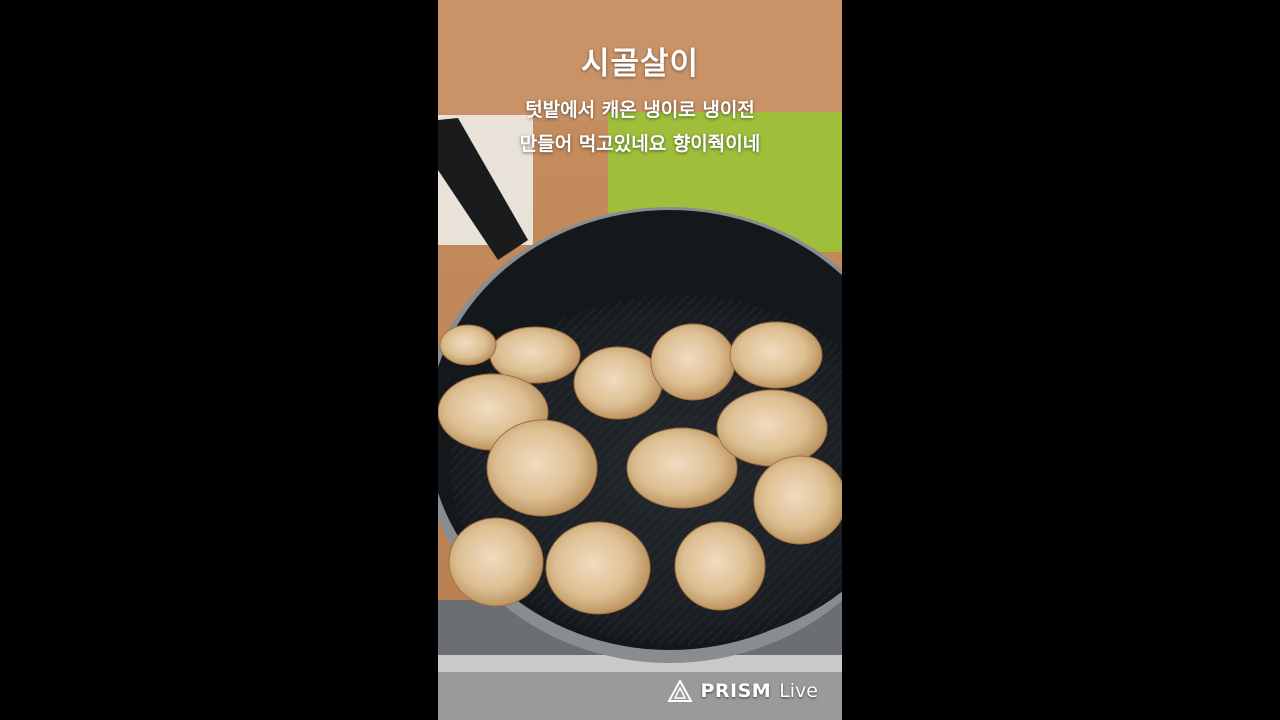 The image size is (1280, 720). Describe the element at coordinates (798, 691) in the screenshot. I see `watermark-suffix: Live` at that location.